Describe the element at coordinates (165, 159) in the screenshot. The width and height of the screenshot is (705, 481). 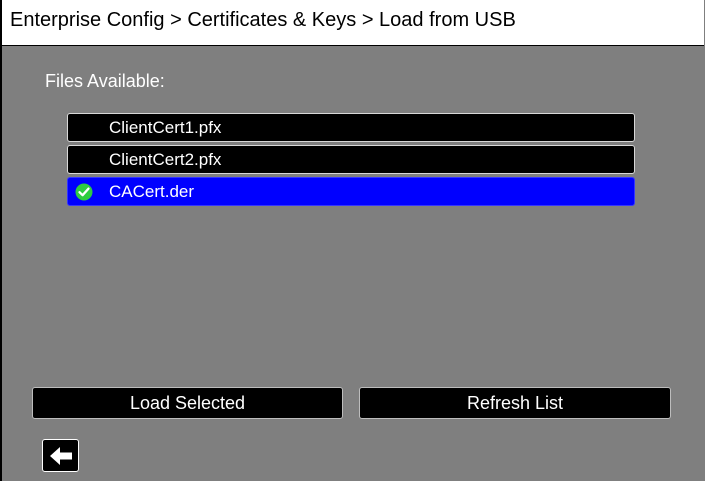
I see `file-name: ClientCert2.pfx` at that location.